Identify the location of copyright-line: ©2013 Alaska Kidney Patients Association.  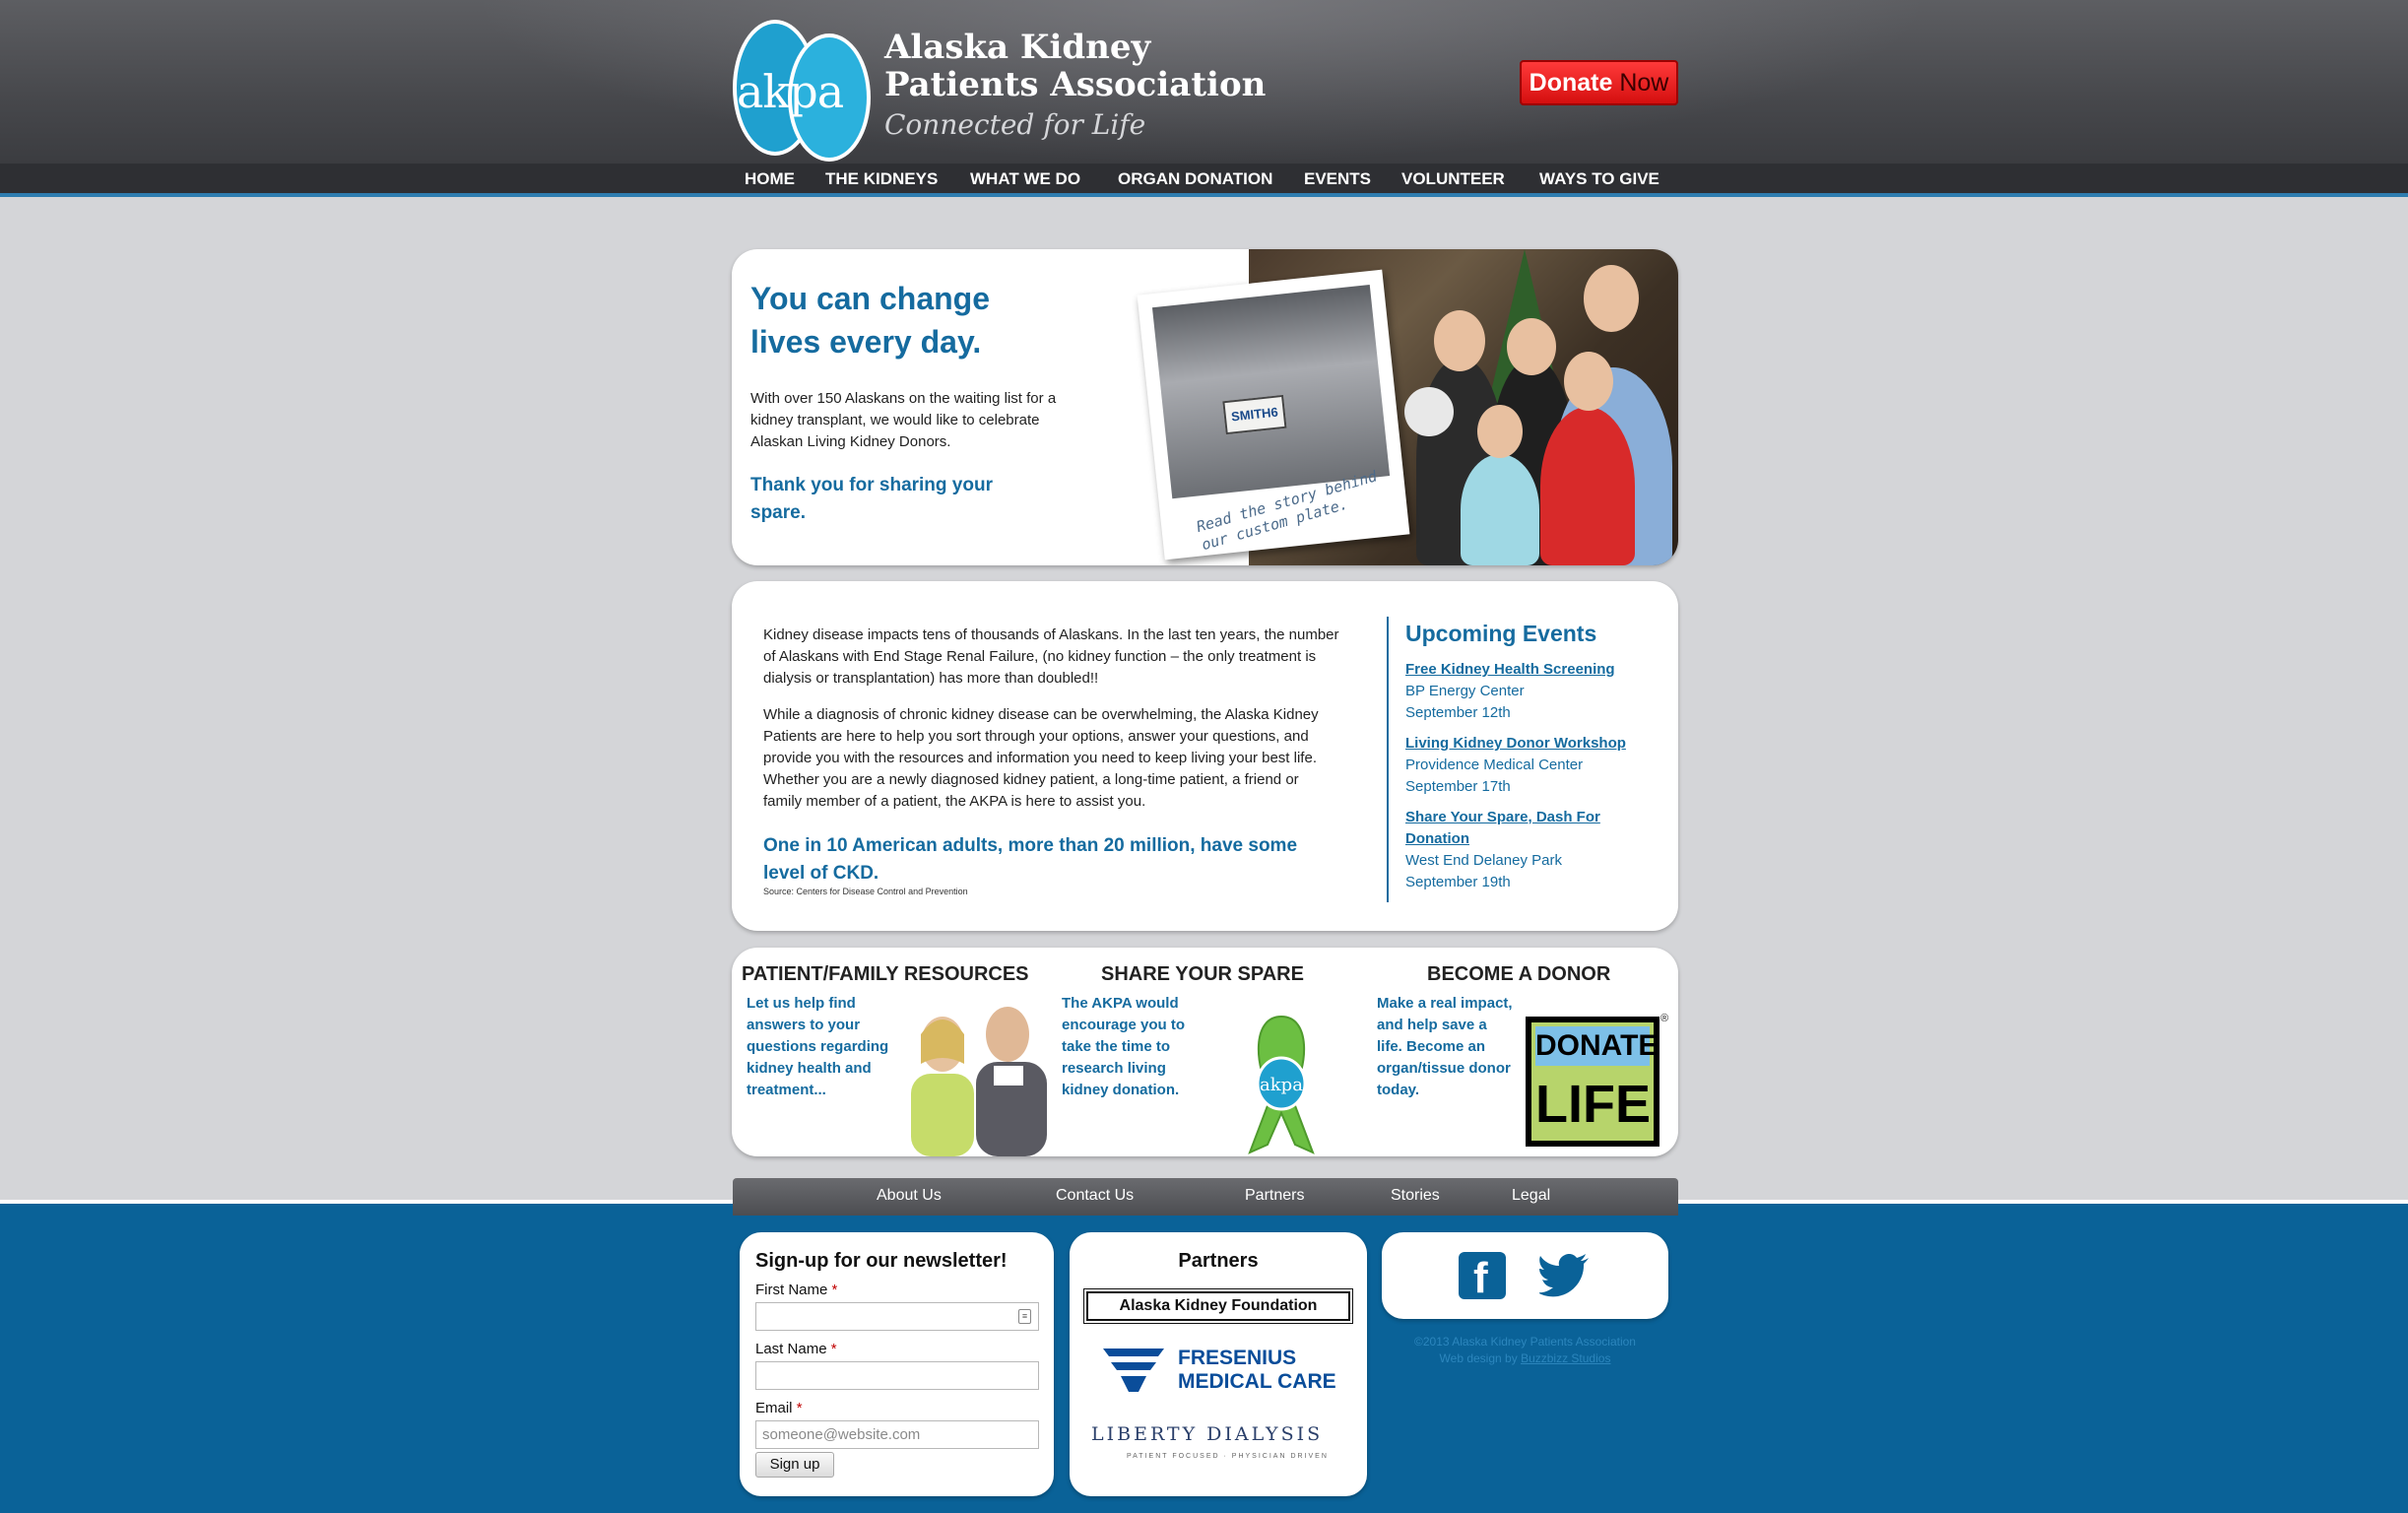
(1525, 1342).